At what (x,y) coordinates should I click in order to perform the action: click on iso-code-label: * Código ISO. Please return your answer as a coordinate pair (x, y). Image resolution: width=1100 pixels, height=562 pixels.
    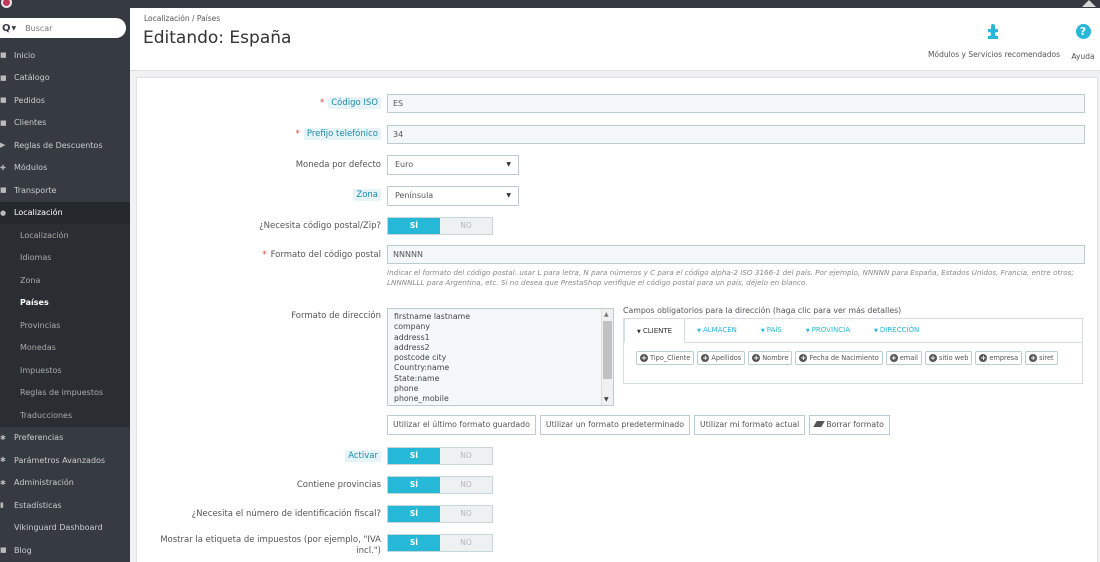
    Looking at the image, I should click on (350, 103).